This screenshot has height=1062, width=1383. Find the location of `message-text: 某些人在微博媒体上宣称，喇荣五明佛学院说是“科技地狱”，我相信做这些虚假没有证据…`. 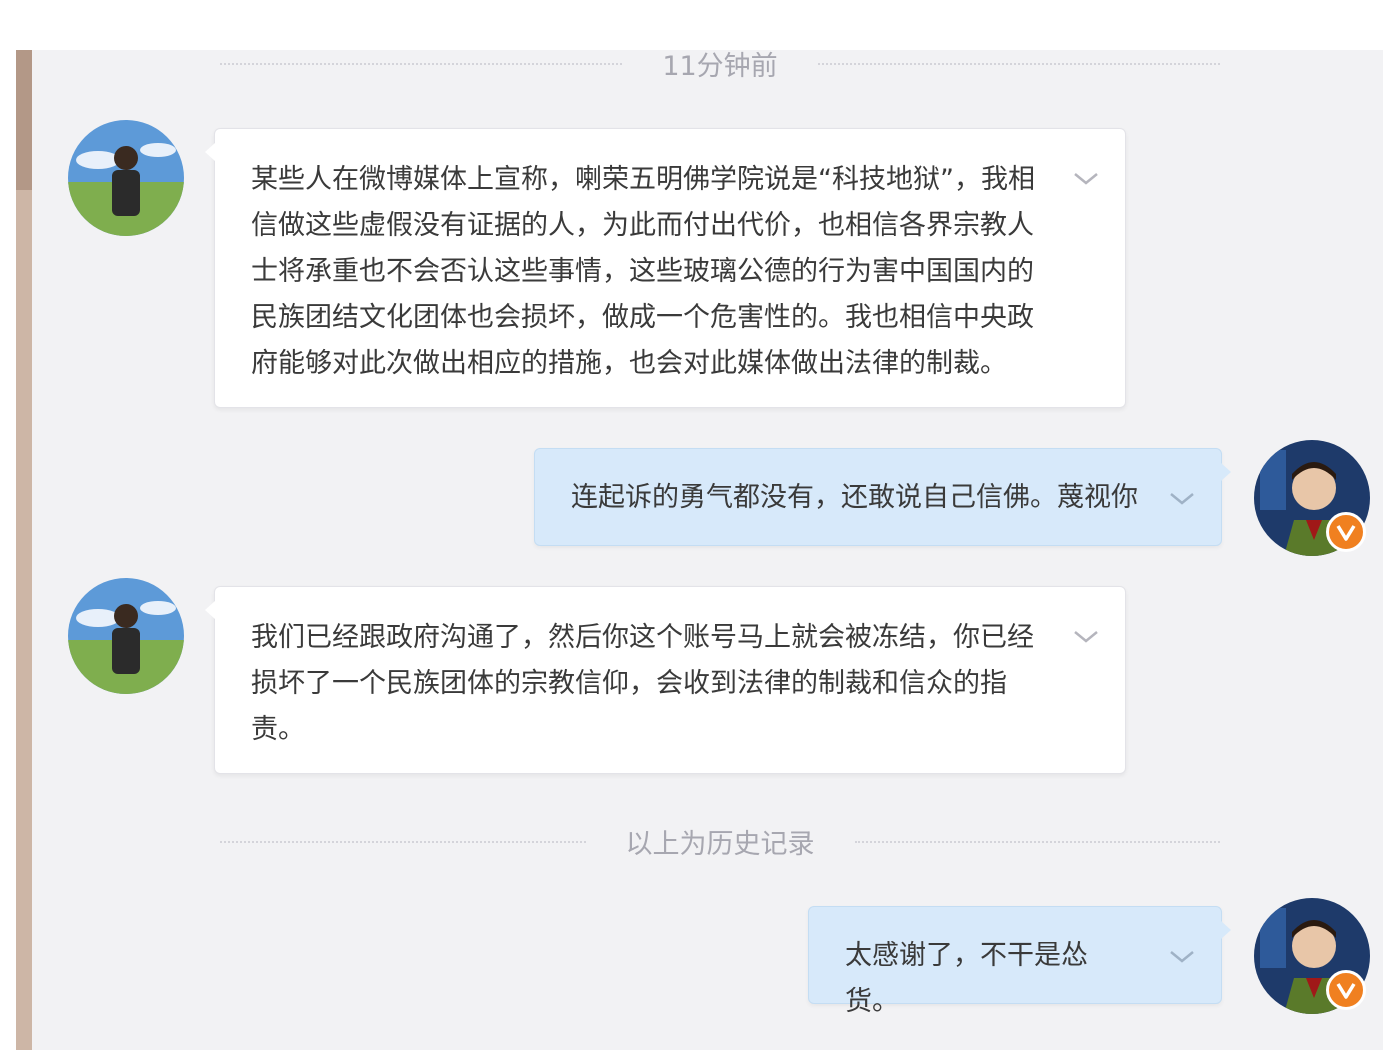

message-text: 某些人在微博媒体上宣称，喇荣五明佛学院说是“科技地狱”，我相信做这些虚假没有证据… is located at coordinates (643, 271).